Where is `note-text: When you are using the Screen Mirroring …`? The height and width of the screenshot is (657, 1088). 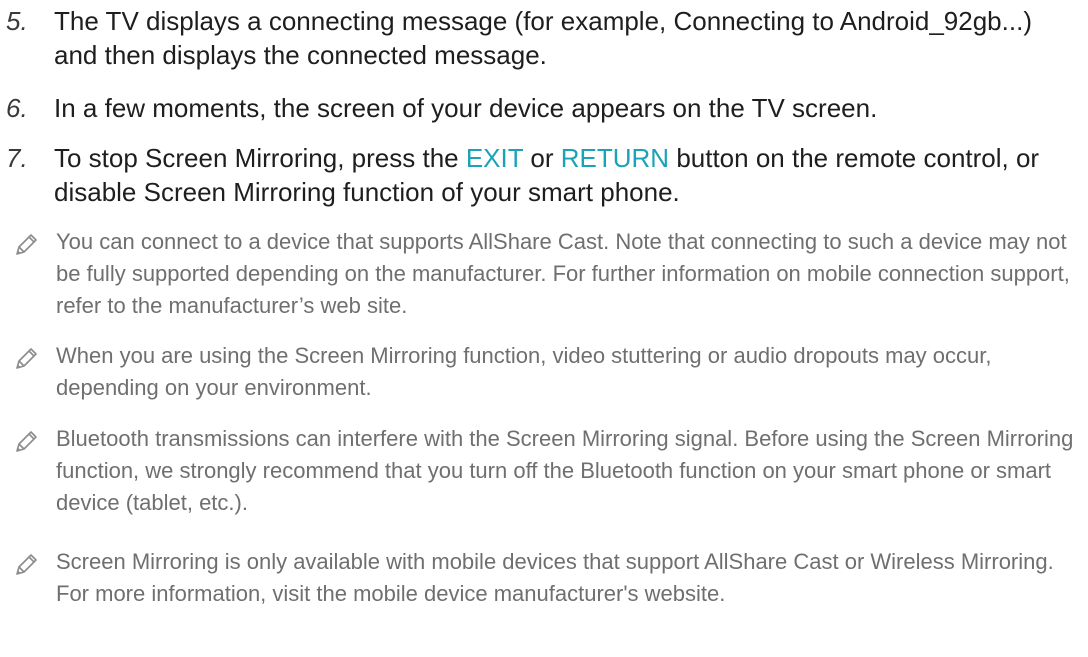 note-text: When you are using the Screen Mirroring … is located at coordinates (524, 371).